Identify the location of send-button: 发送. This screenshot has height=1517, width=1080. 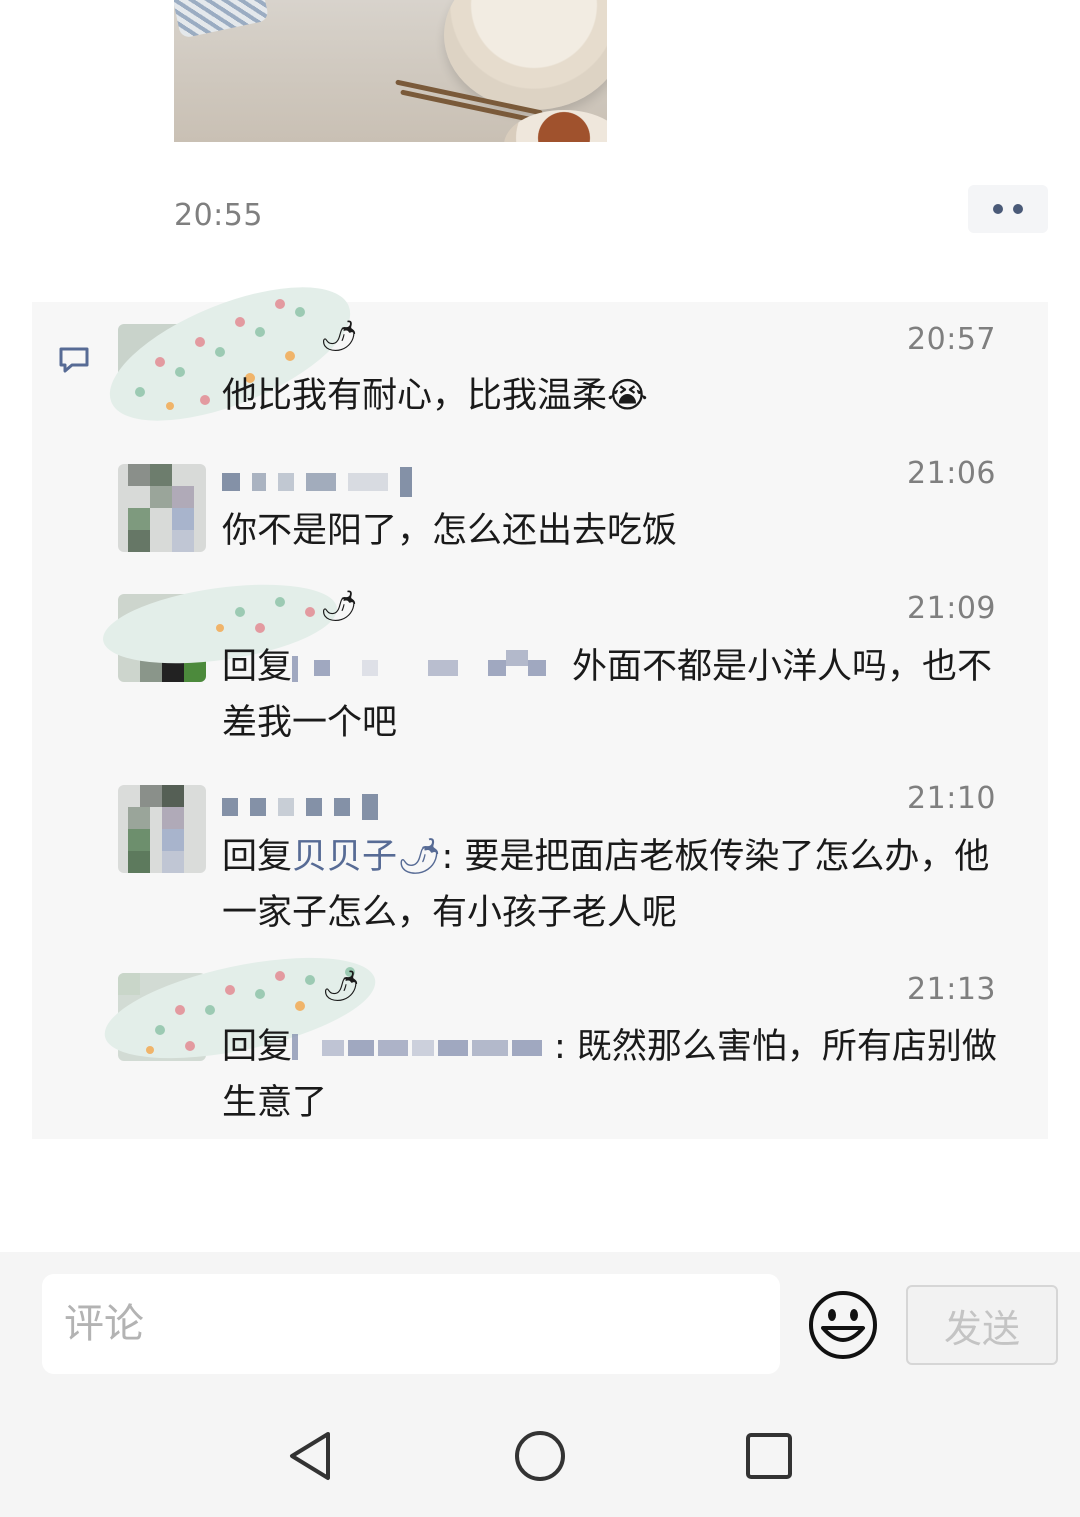
(982, 1325).